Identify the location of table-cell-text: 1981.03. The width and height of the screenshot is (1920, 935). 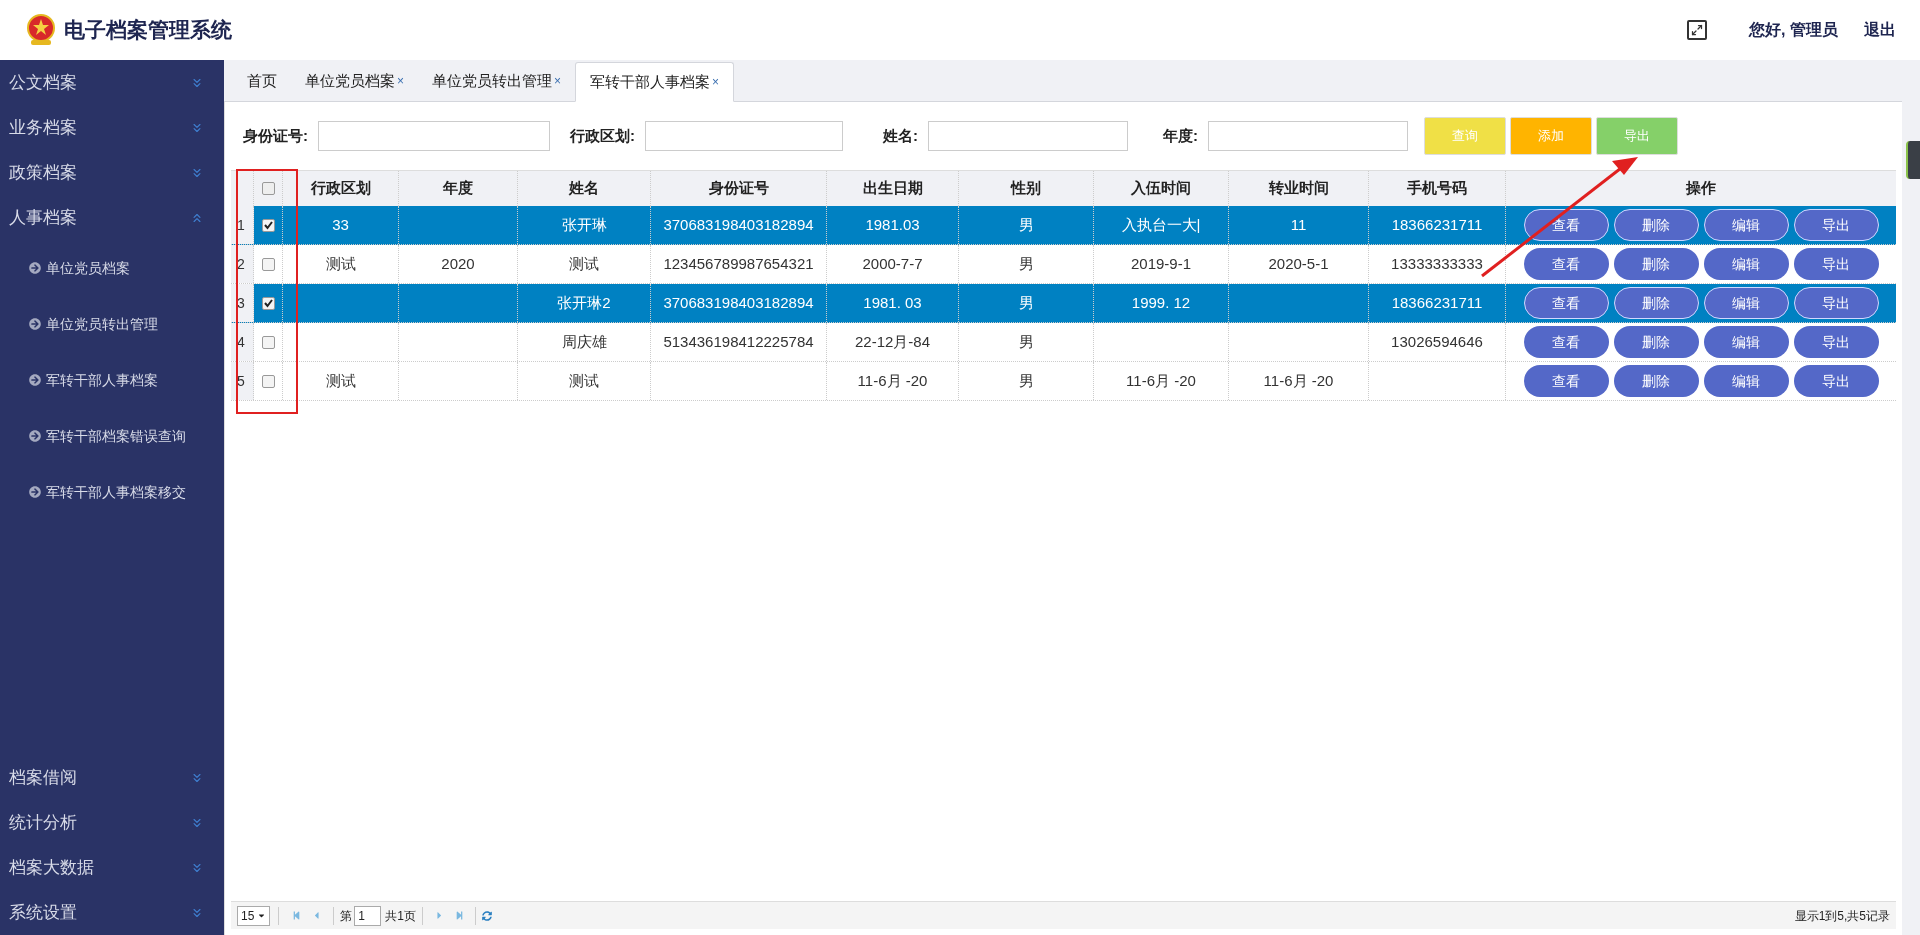
(892, 224).